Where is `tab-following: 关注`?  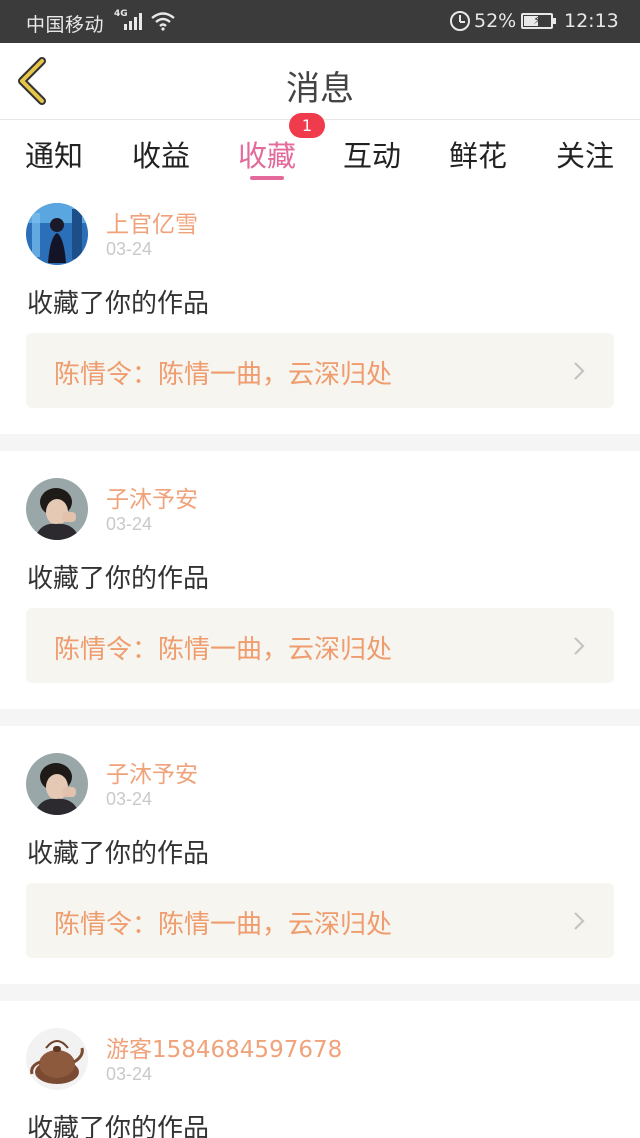 tab-following: 关注 is located at coordinates (585, 154).